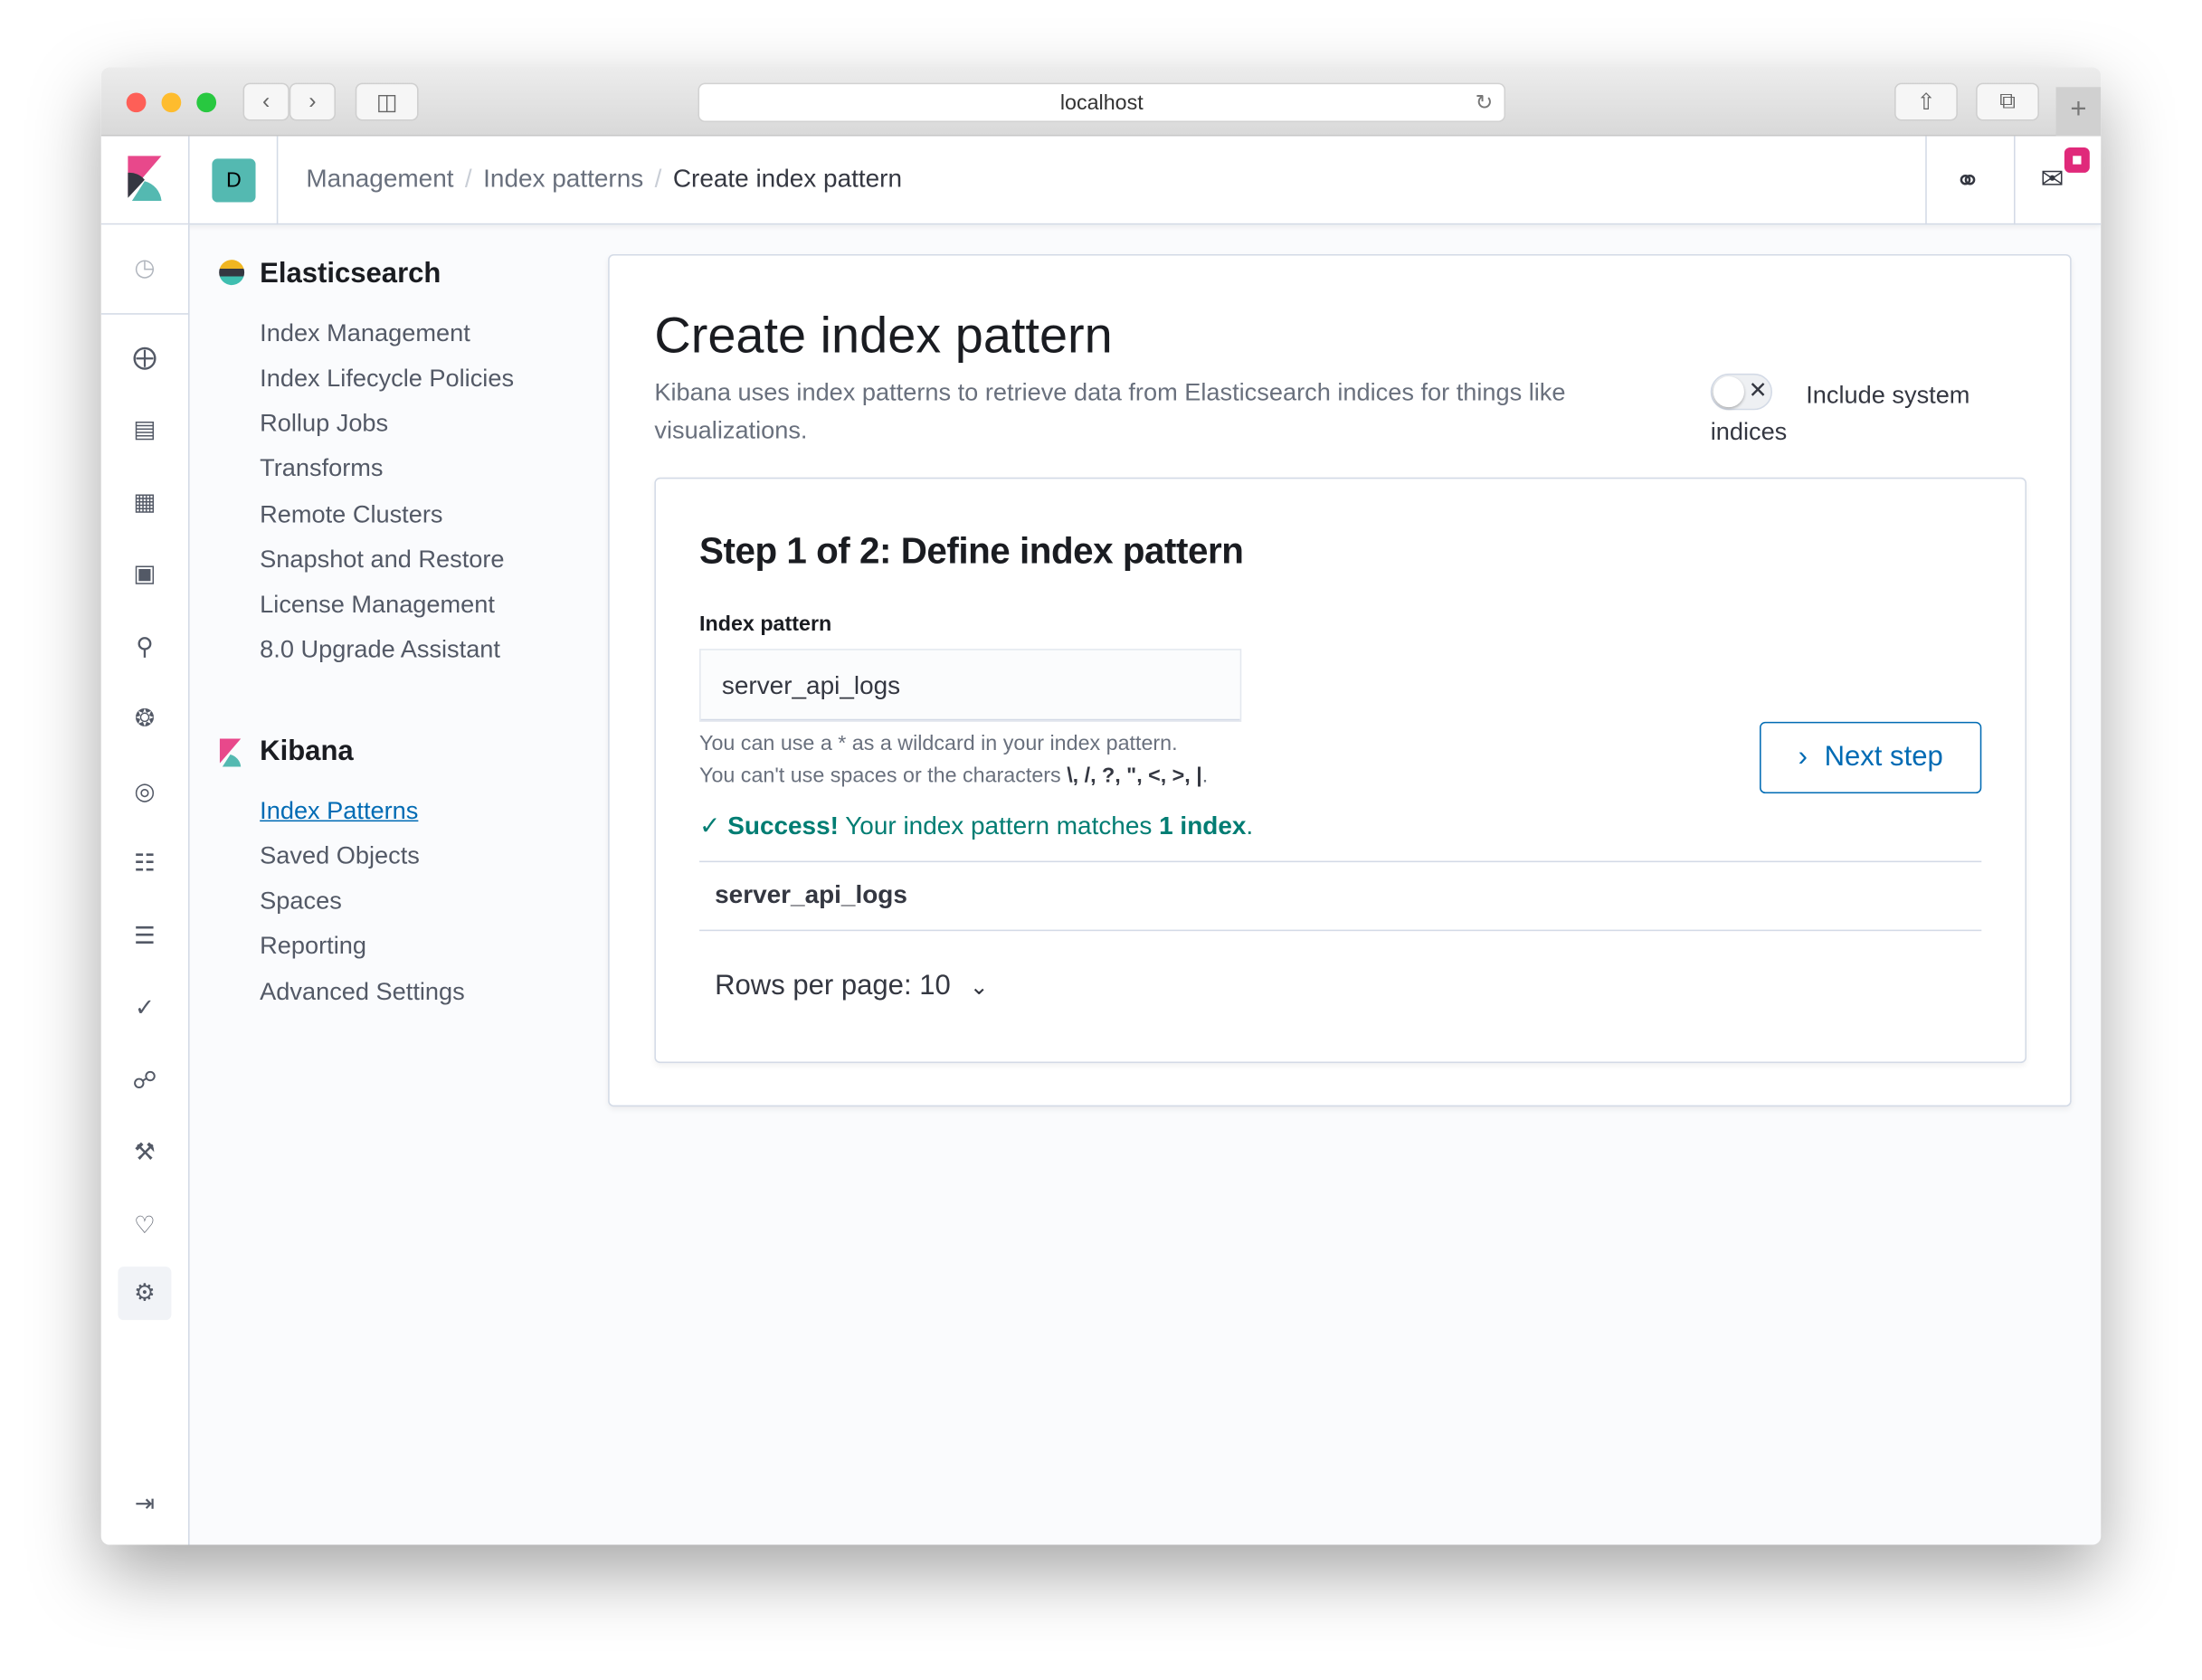 The height and width of the screenshot is (1680, 2202). I want to click on minimize-window-button, so click(171, 103).